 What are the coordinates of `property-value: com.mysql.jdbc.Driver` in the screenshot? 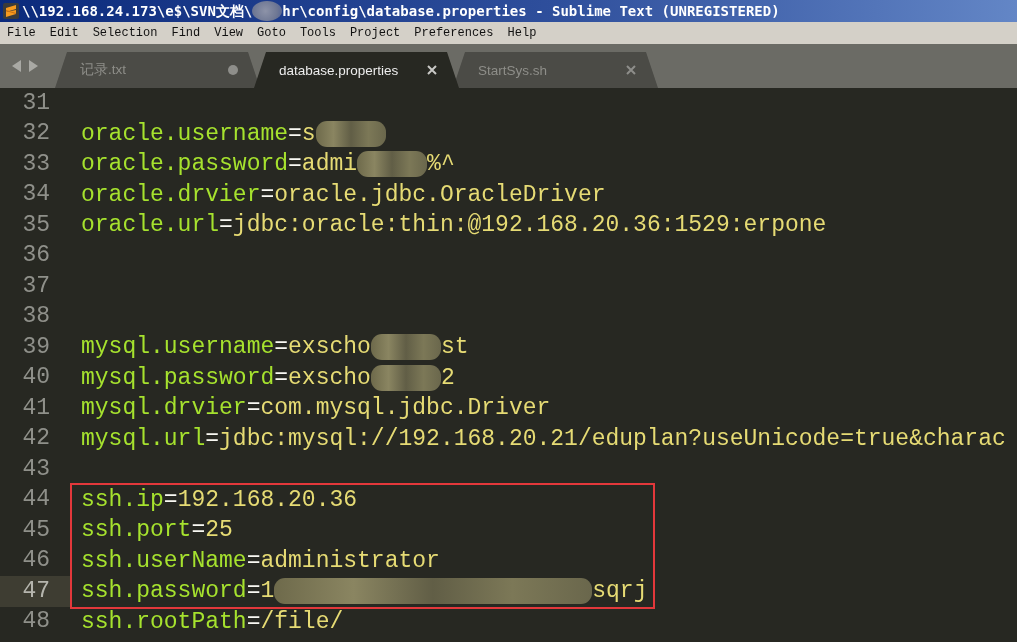 It's located at (405, 408).